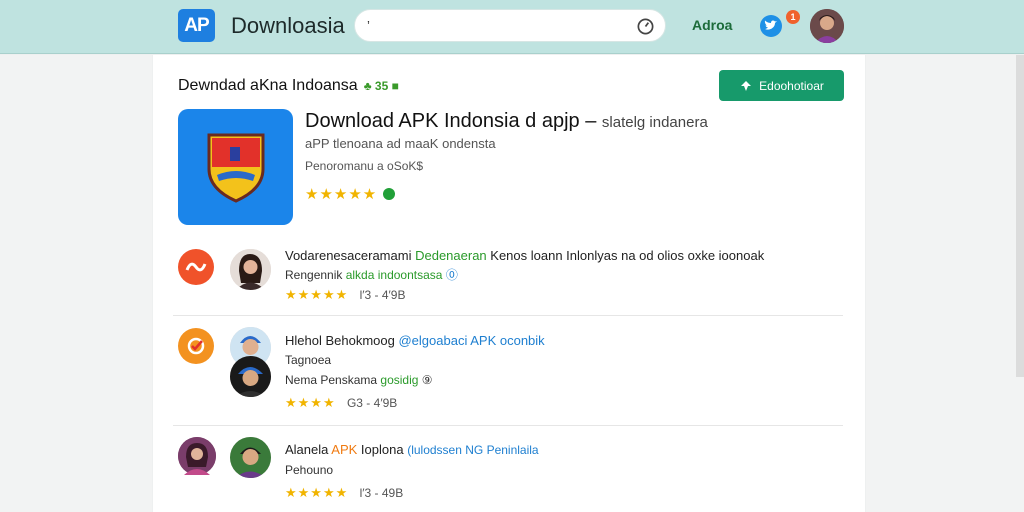  Describe the element at coordinates (307, 449) in the screenshot. I see `item-title-text: Alanela` at that location.